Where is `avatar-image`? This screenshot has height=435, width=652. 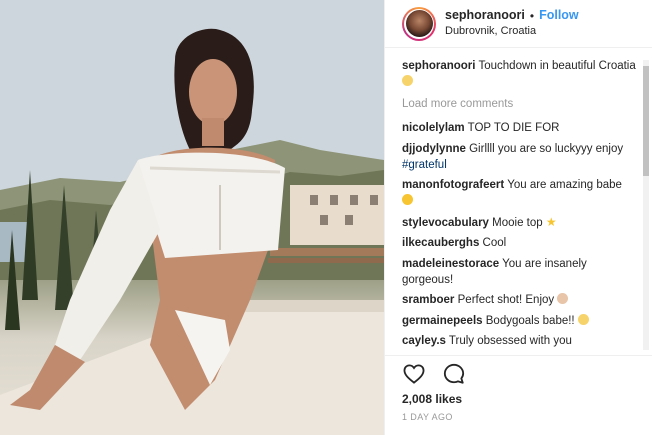
avatar-image is located at coordinates (419, 23).